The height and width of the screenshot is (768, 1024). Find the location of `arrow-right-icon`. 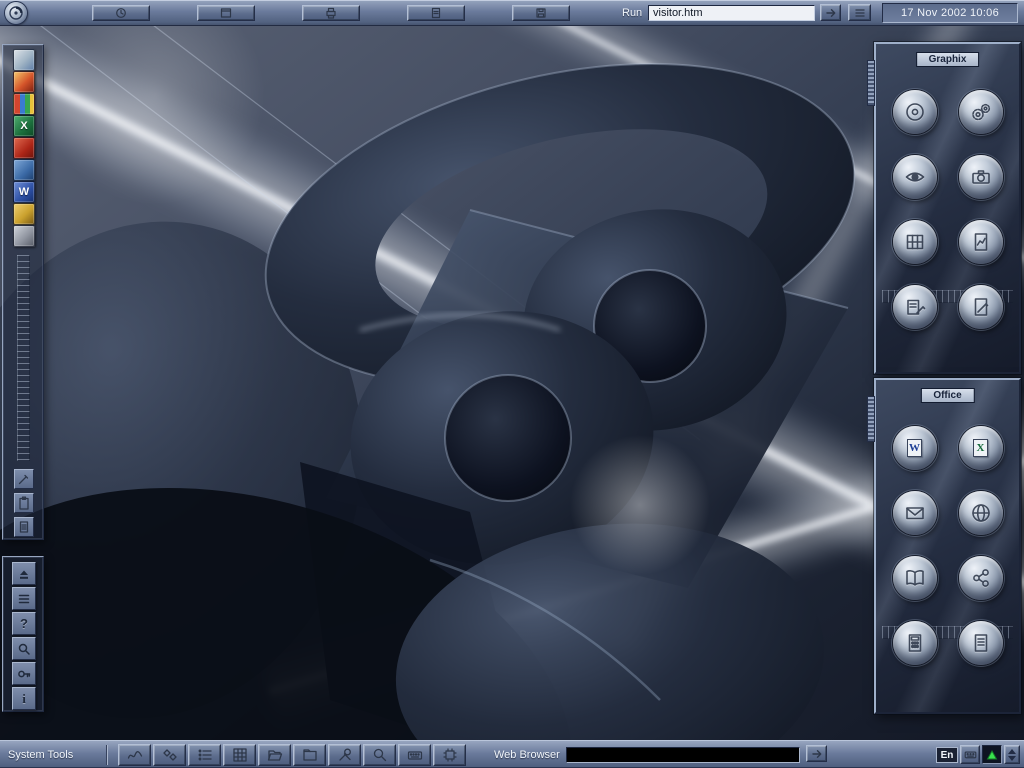

arrow-right-icon is located at coordinates (830, 12).